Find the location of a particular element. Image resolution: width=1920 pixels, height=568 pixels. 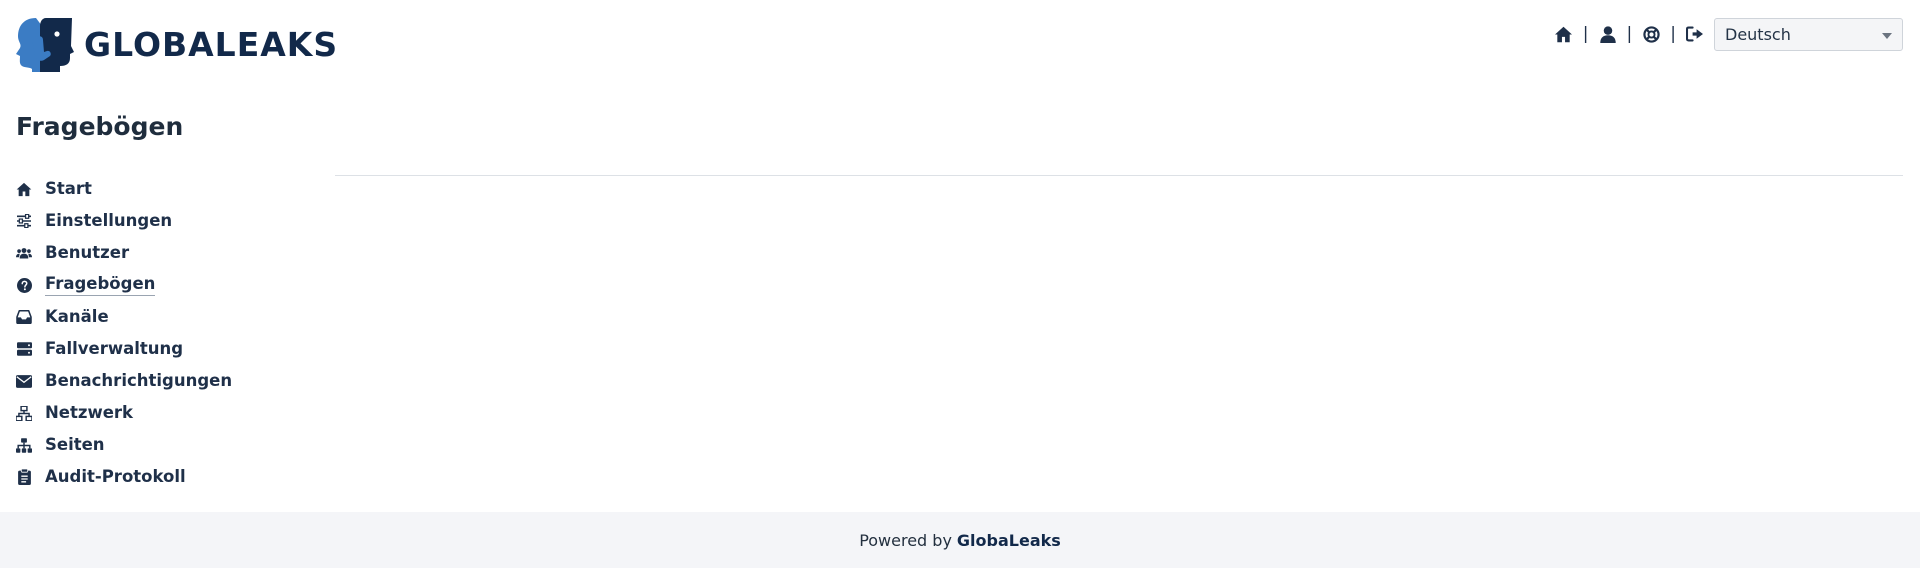

language-select: Deutsch is located at coordinates (1808, 34).